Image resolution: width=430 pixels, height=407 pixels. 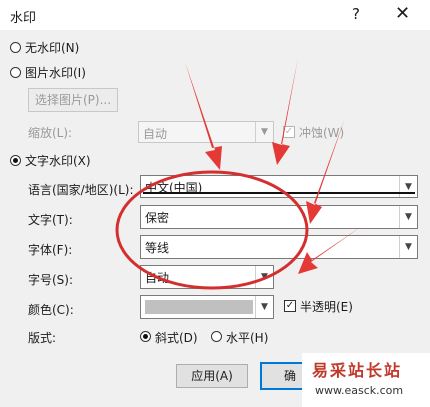 What do you see at coordinates (357, 370) in the screenshot?
I see `site-logo: 易采站长站` at bounding box center [357, 370].